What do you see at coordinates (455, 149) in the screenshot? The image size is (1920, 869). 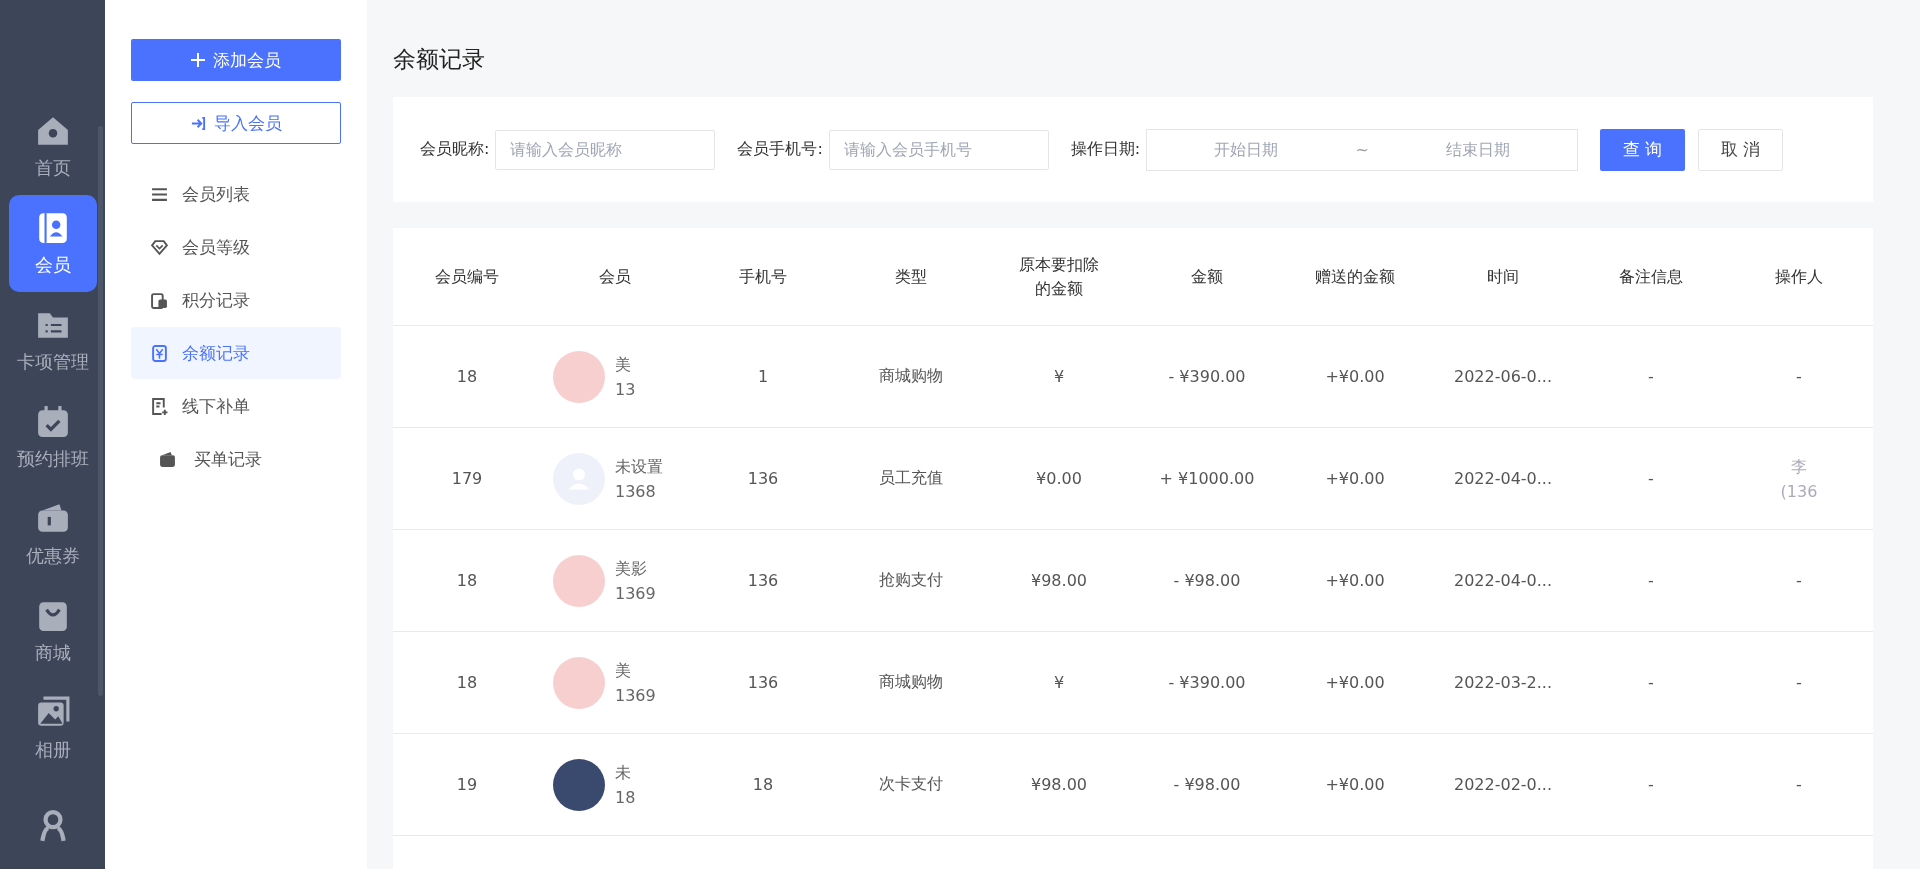 I see `nickname-label: 会员昵称:` at bounding box center [455, 149].